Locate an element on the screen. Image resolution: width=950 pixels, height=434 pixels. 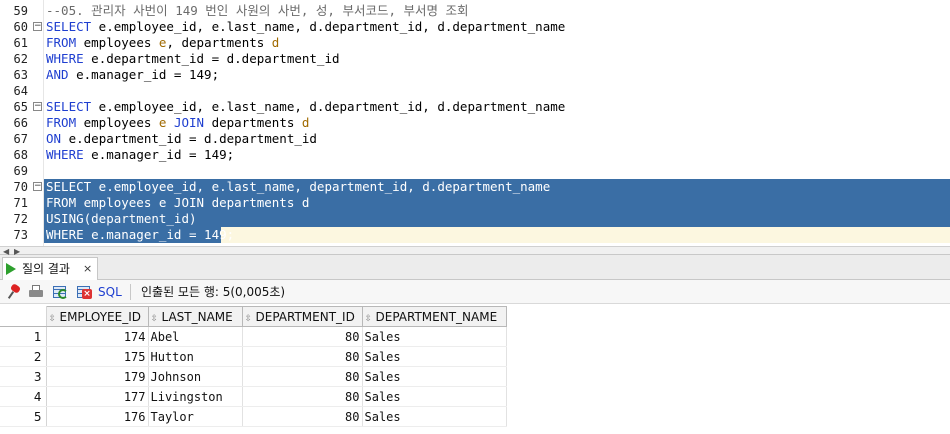
line-number: 59 is located at coordinates (20, 11).